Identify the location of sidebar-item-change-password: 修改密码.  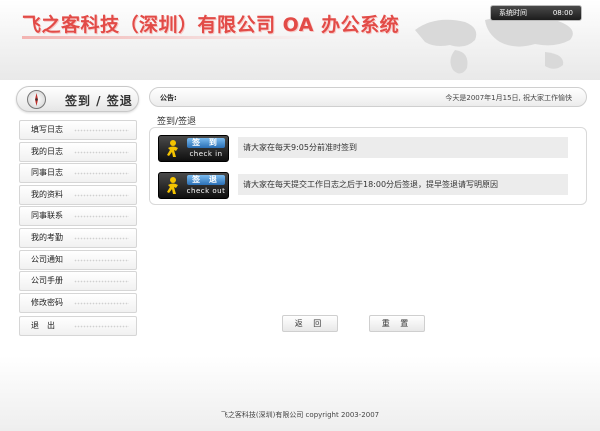
(78, 303).